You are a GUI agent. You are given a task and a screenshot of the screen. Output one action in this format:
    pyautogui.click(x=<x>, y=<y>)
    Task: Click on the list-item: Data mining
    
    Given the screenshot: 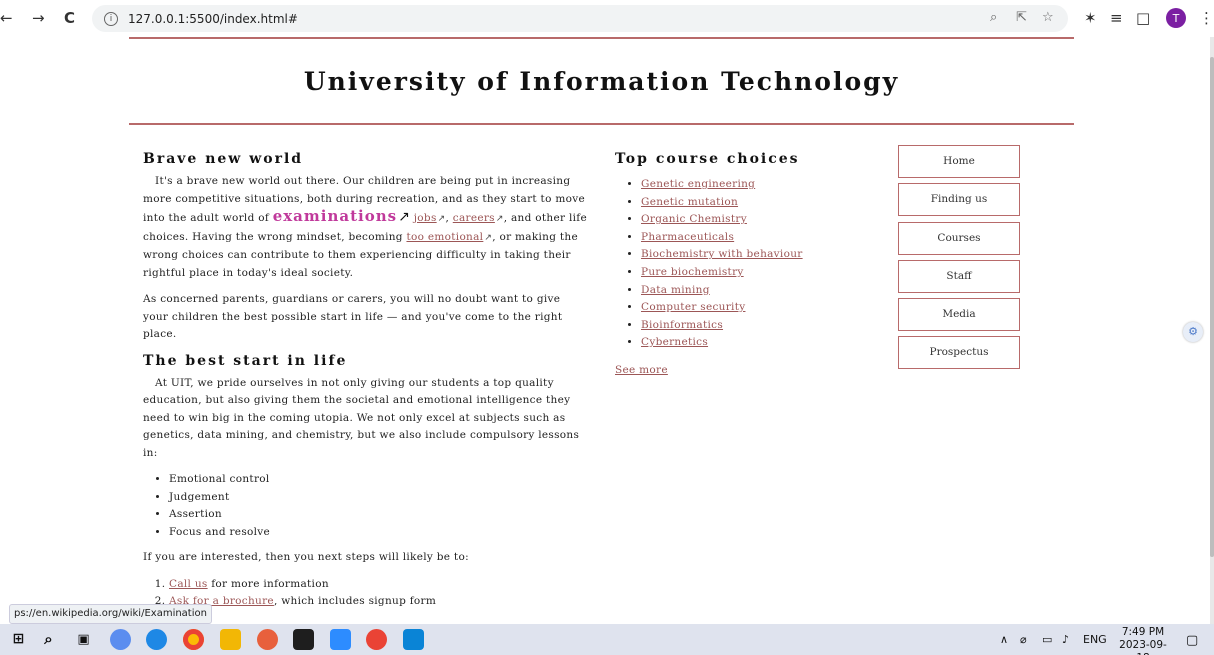 What is the action you would take?
    pyautogui.click(x=758, y=291)
    